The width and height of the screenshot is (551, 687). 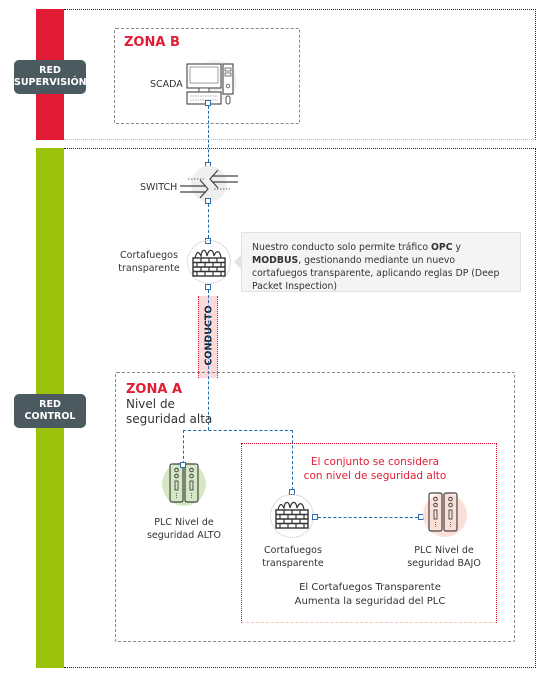 I want to click on link-scada-switch, so click(x=208, y=134).